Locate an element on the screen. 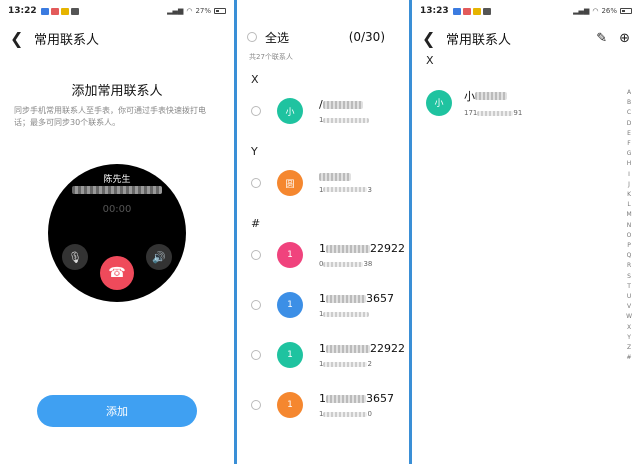  alphabet-index-letter: K is located at coordinates (629, 195).